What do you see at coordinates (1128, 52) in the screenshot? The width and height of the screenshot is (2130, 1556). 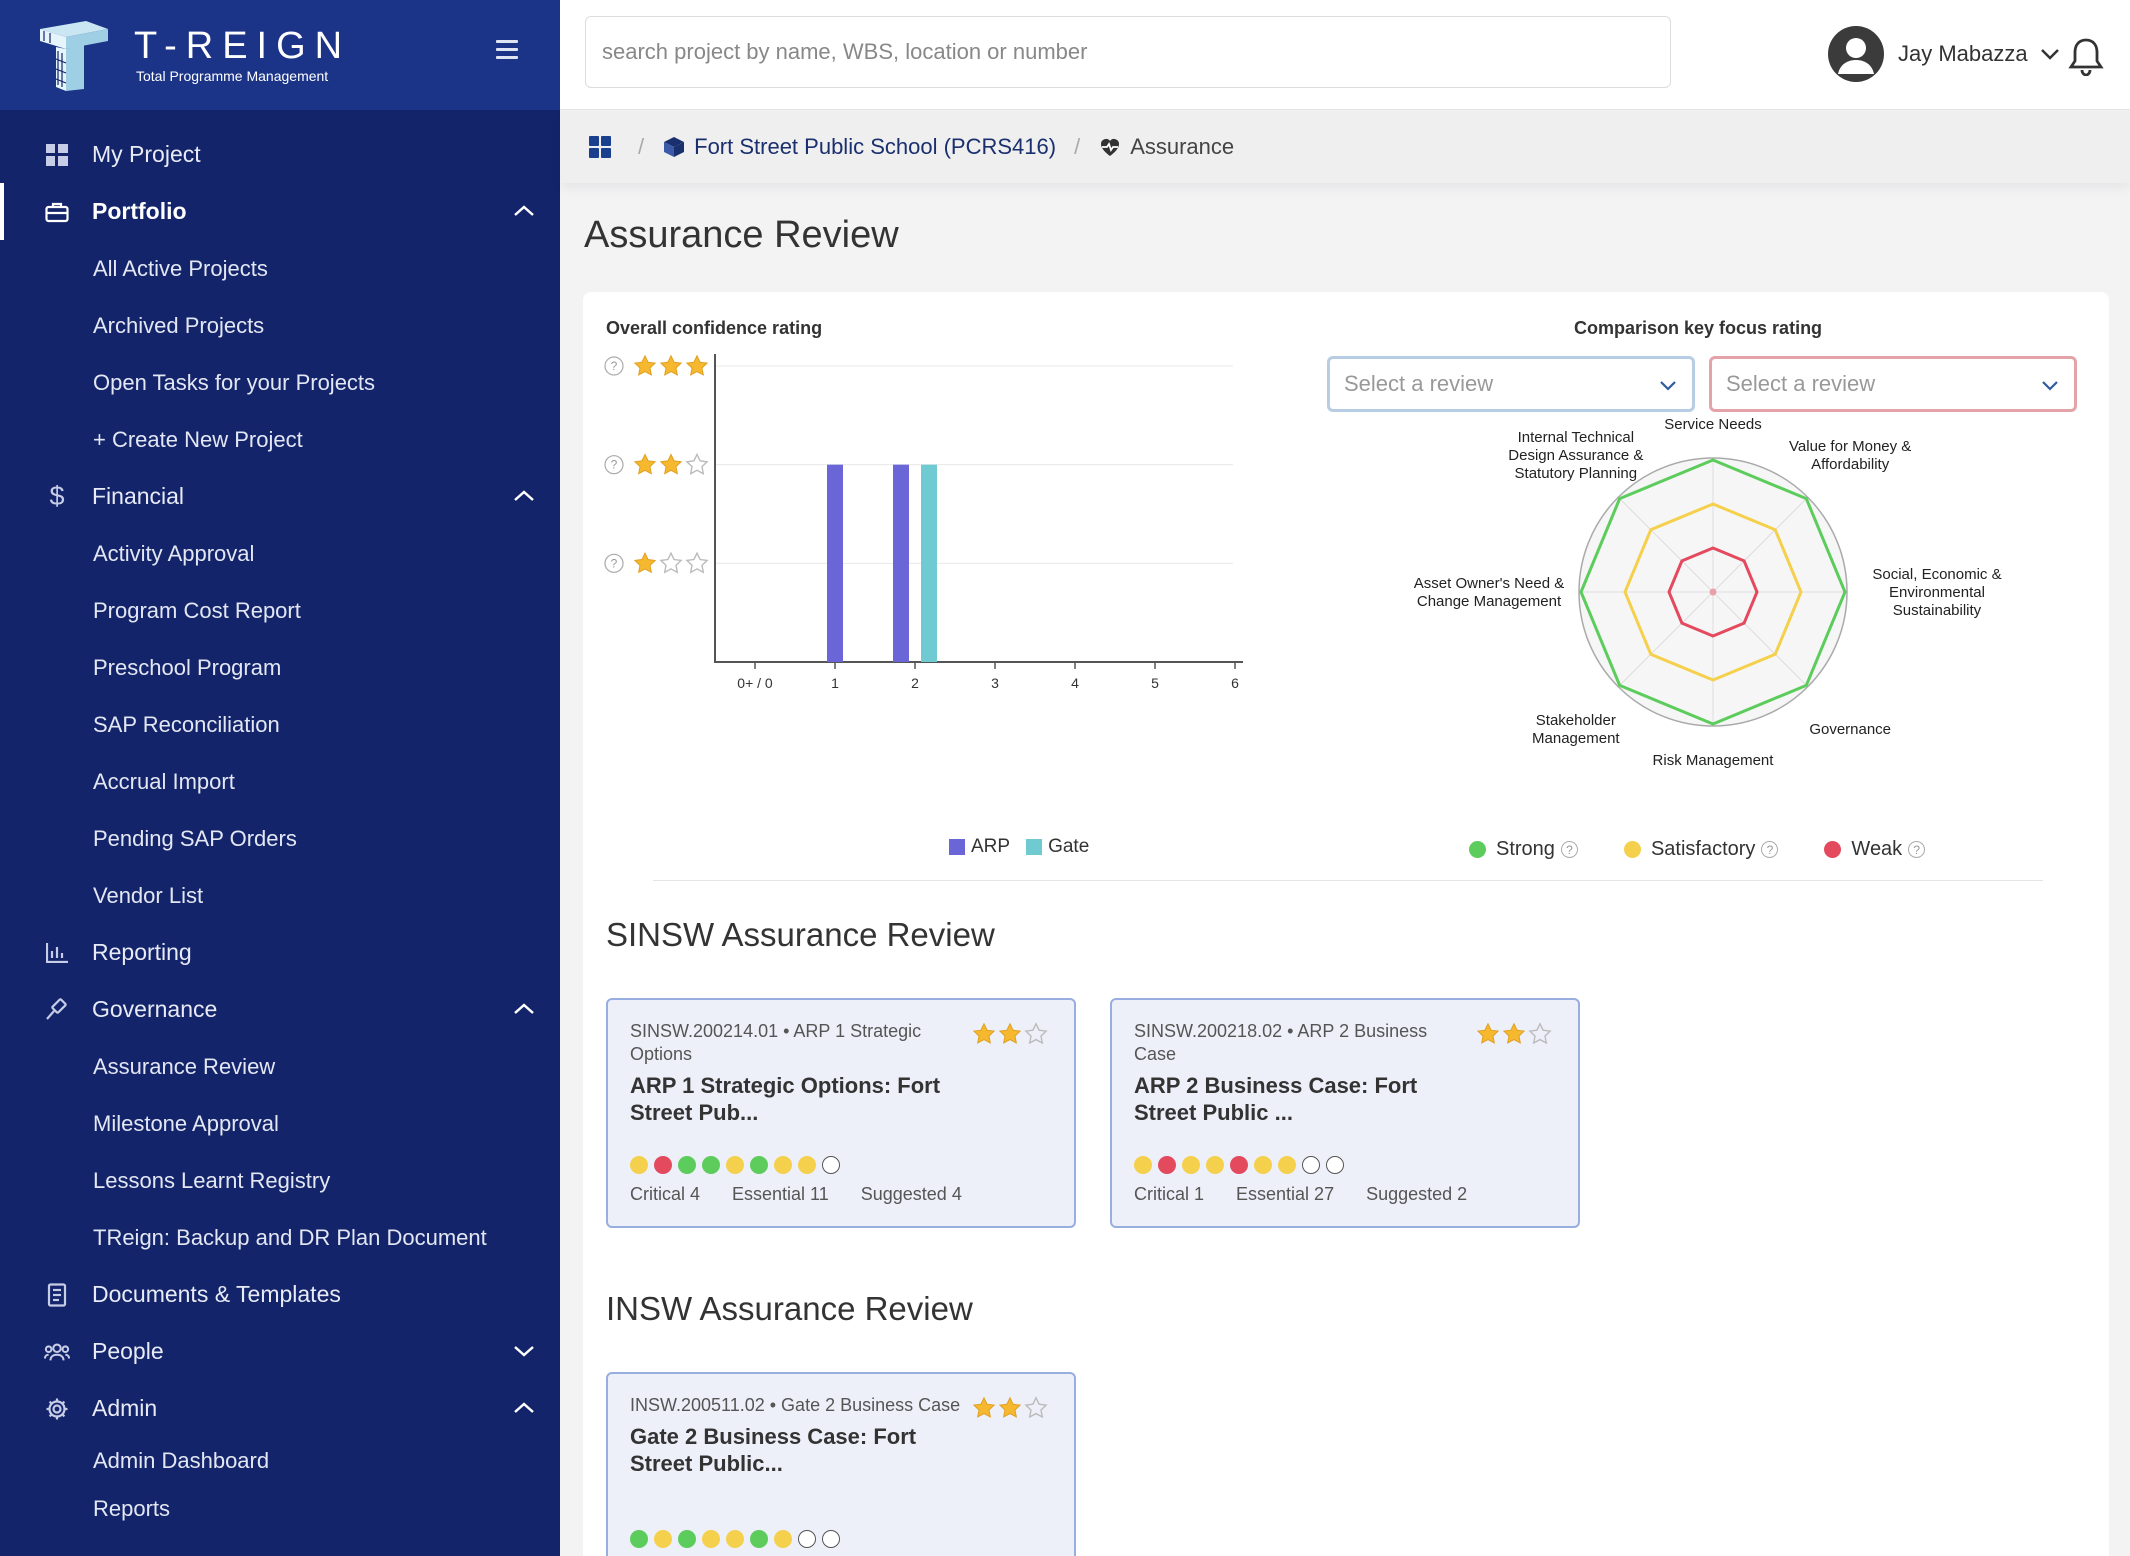 I see `search-input` at bounding box center [1128, 52].